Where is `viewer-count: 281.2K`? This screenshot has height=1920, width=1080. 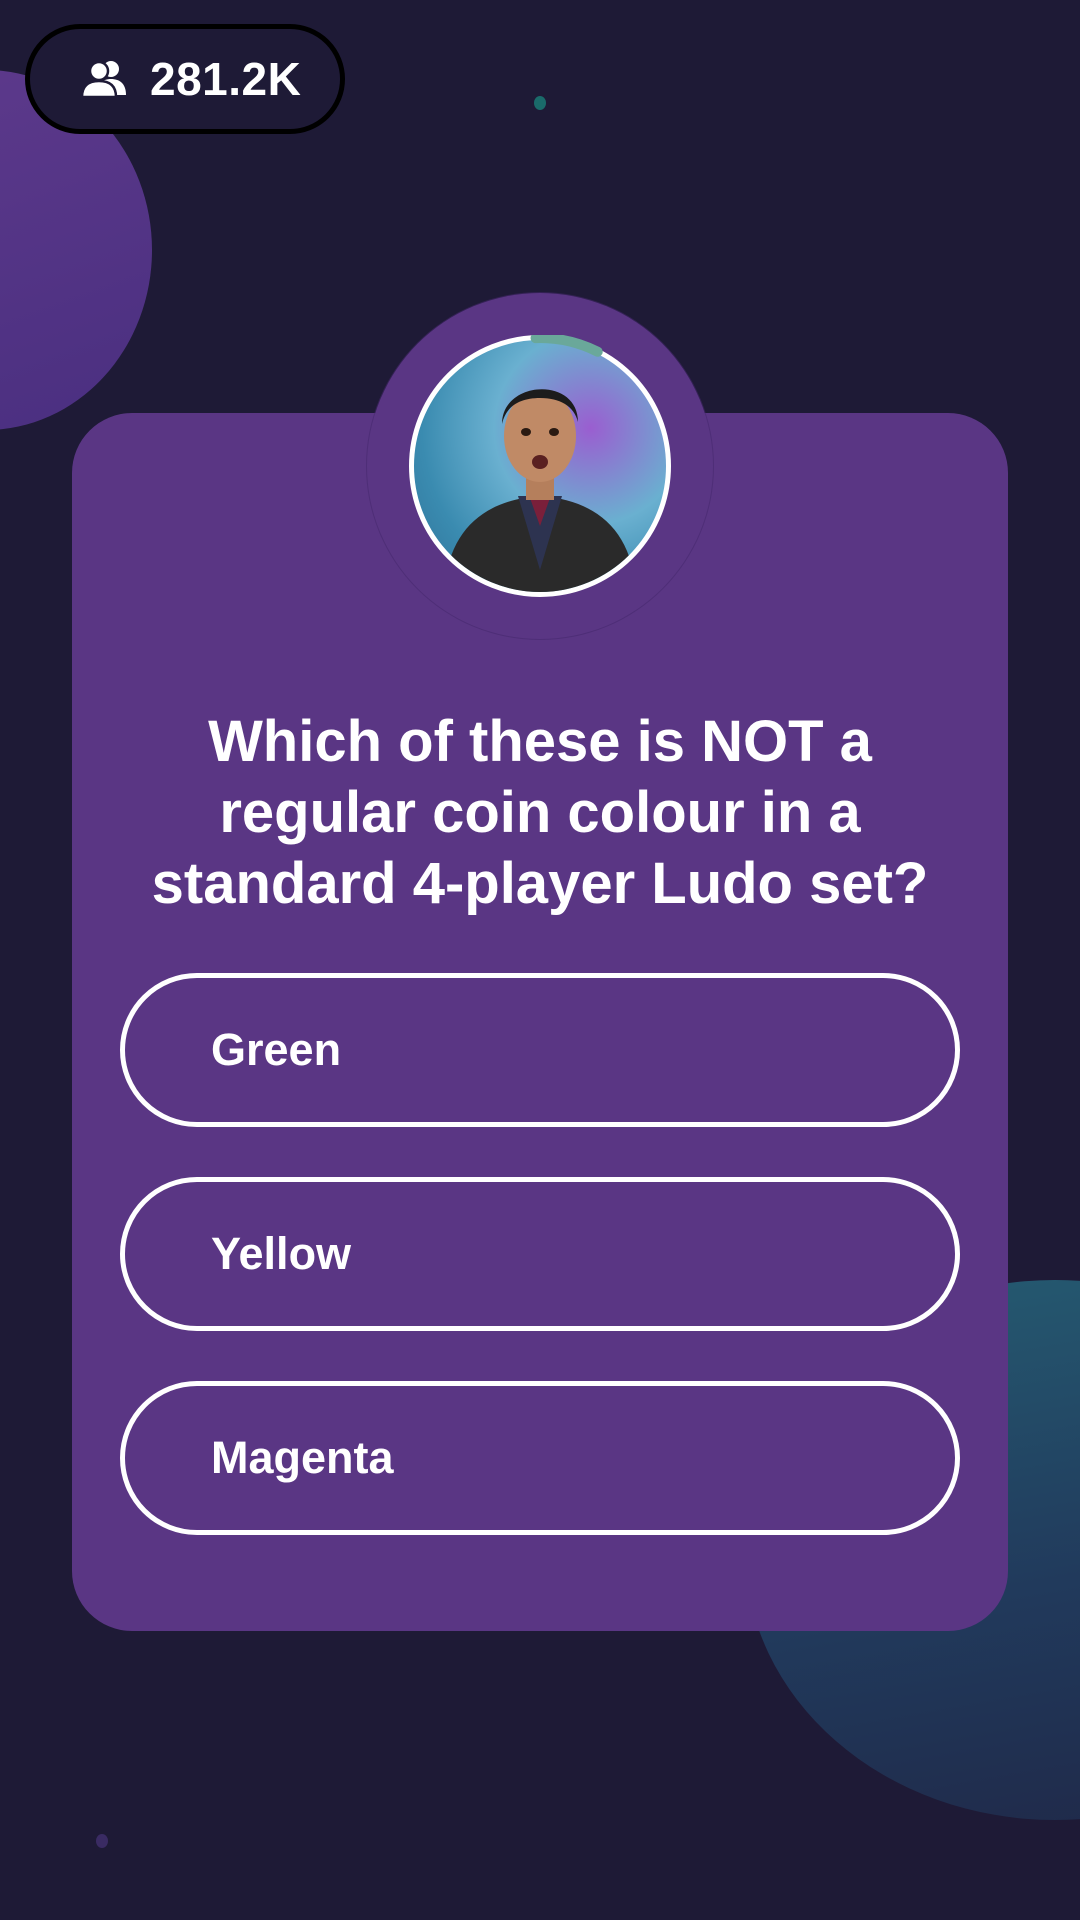
viewer-count: 281.2K is located at coordinates (226, 79).